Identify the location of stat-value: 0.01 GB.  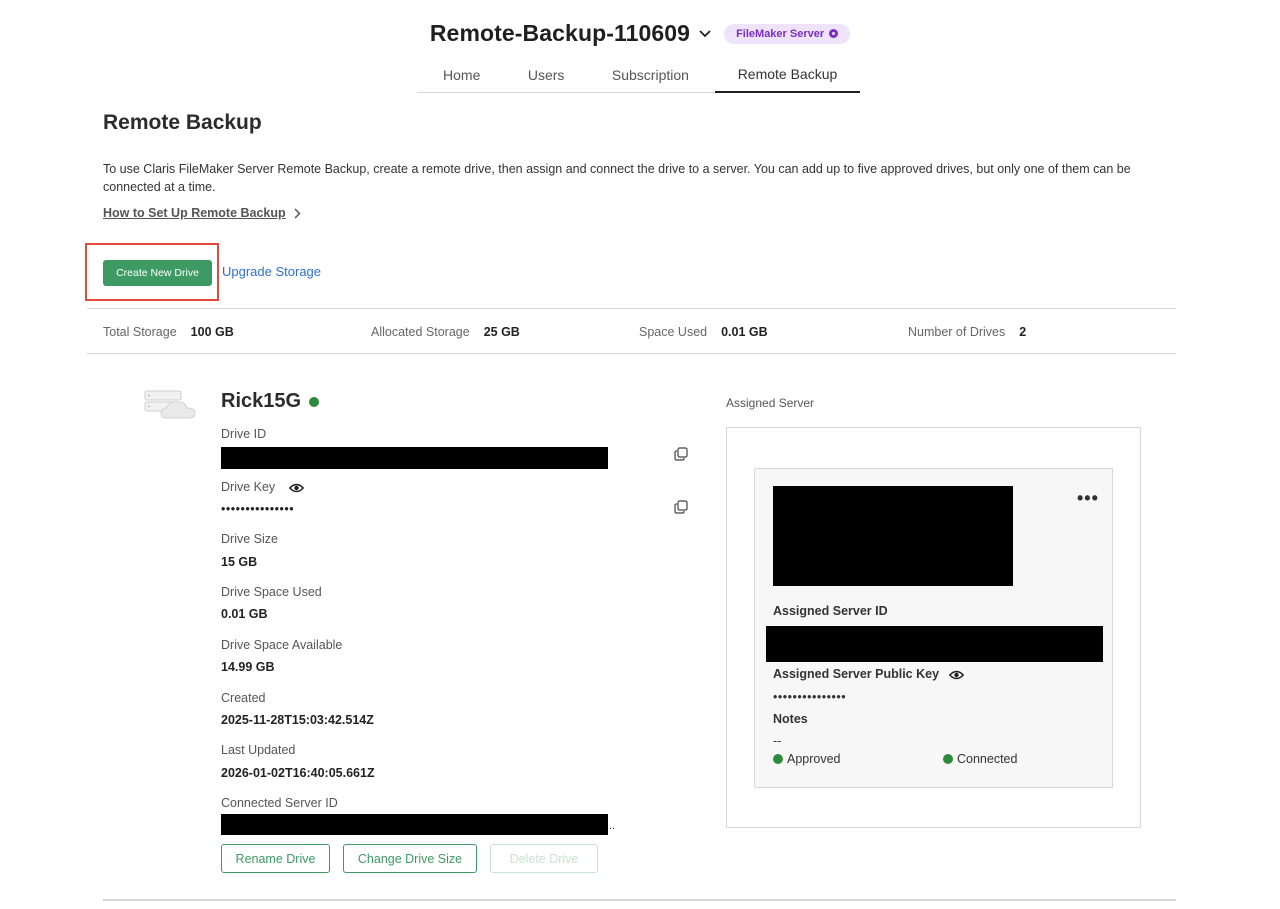
(744, 332).